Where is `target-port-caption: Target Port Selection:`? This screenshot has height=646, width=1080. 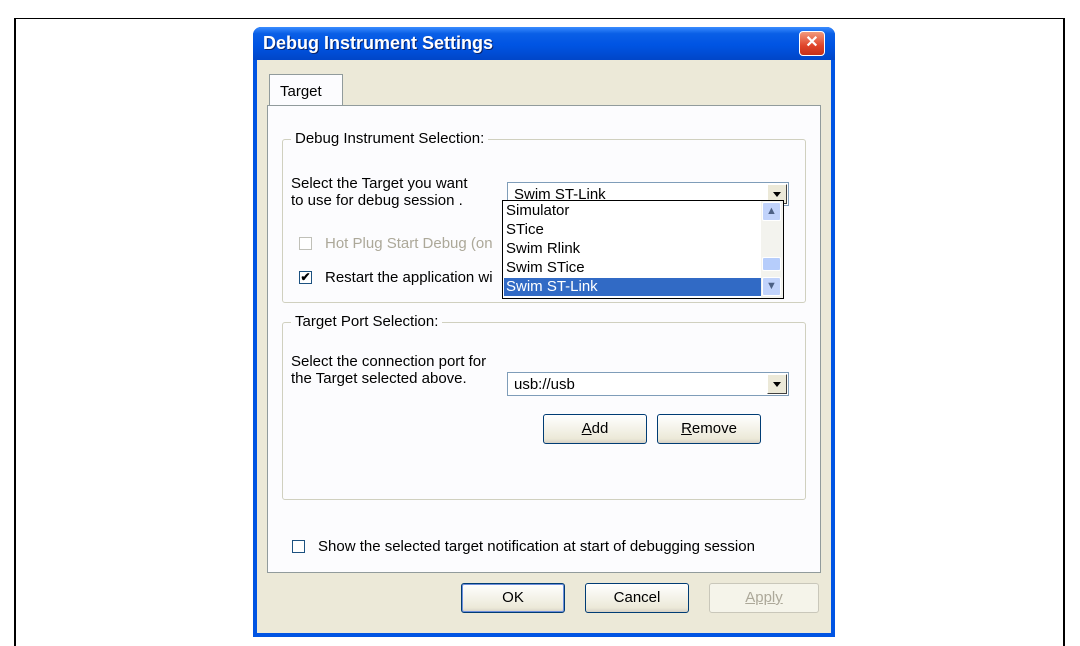 target-port-caption: Target Port Selection: is located at coordinates (367, 321).